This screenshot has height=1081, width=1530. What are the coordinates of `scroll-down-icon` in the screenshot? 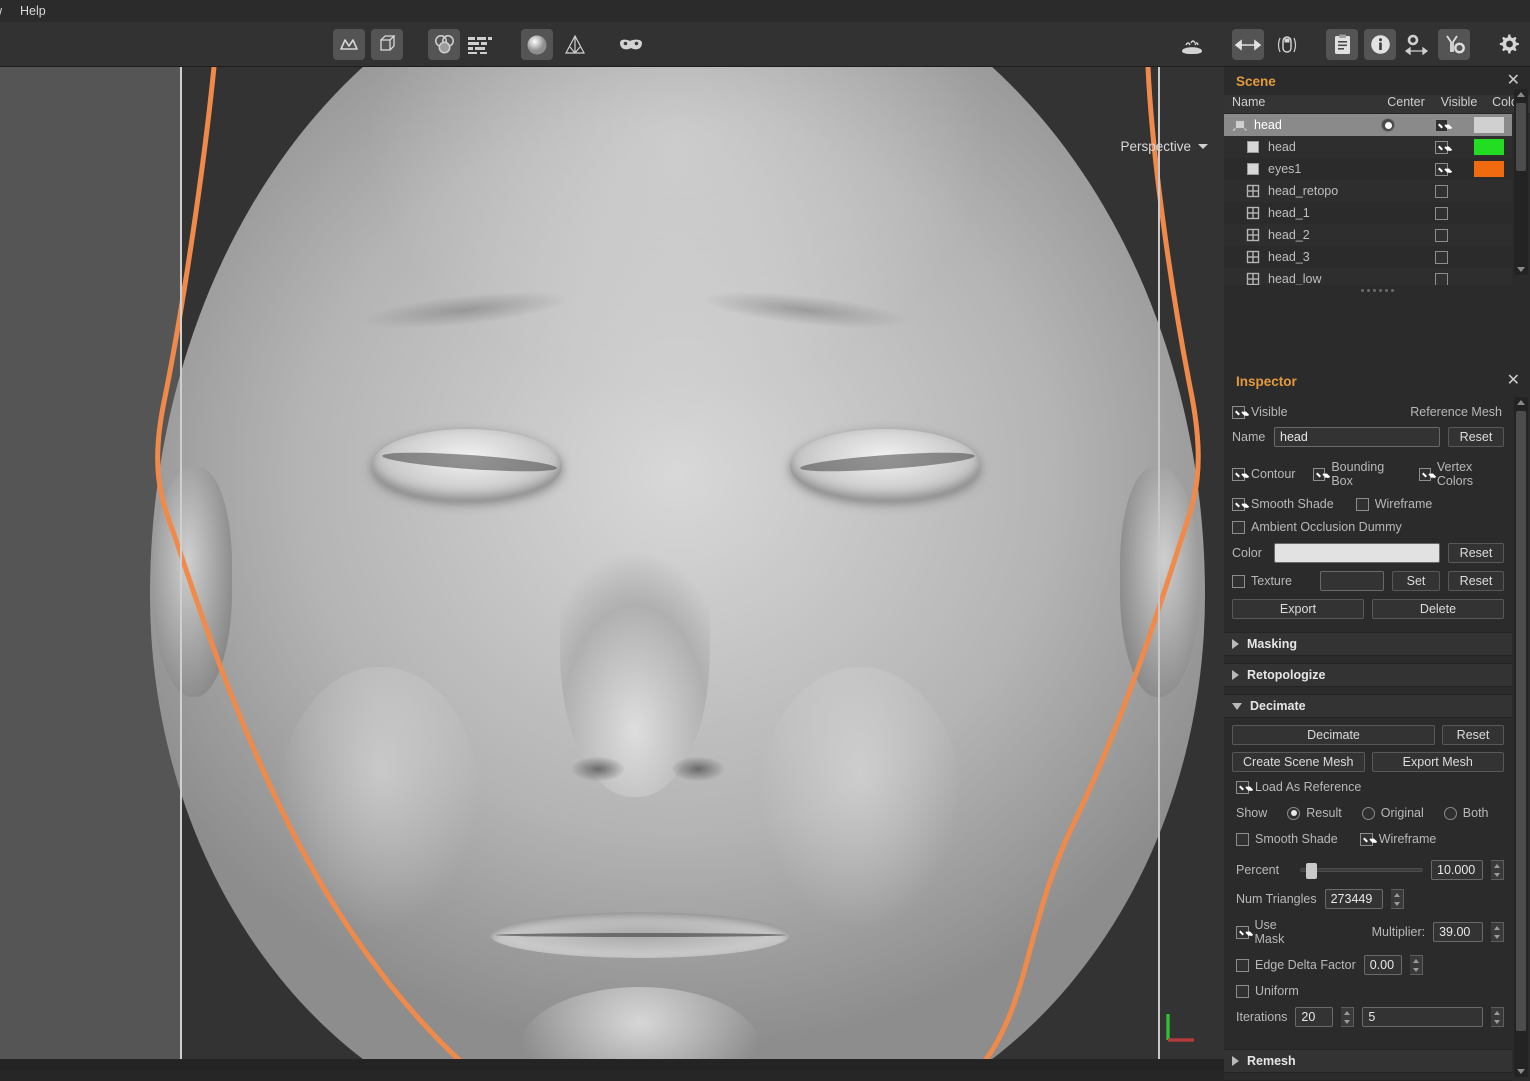 It's located at (1521, 1071).